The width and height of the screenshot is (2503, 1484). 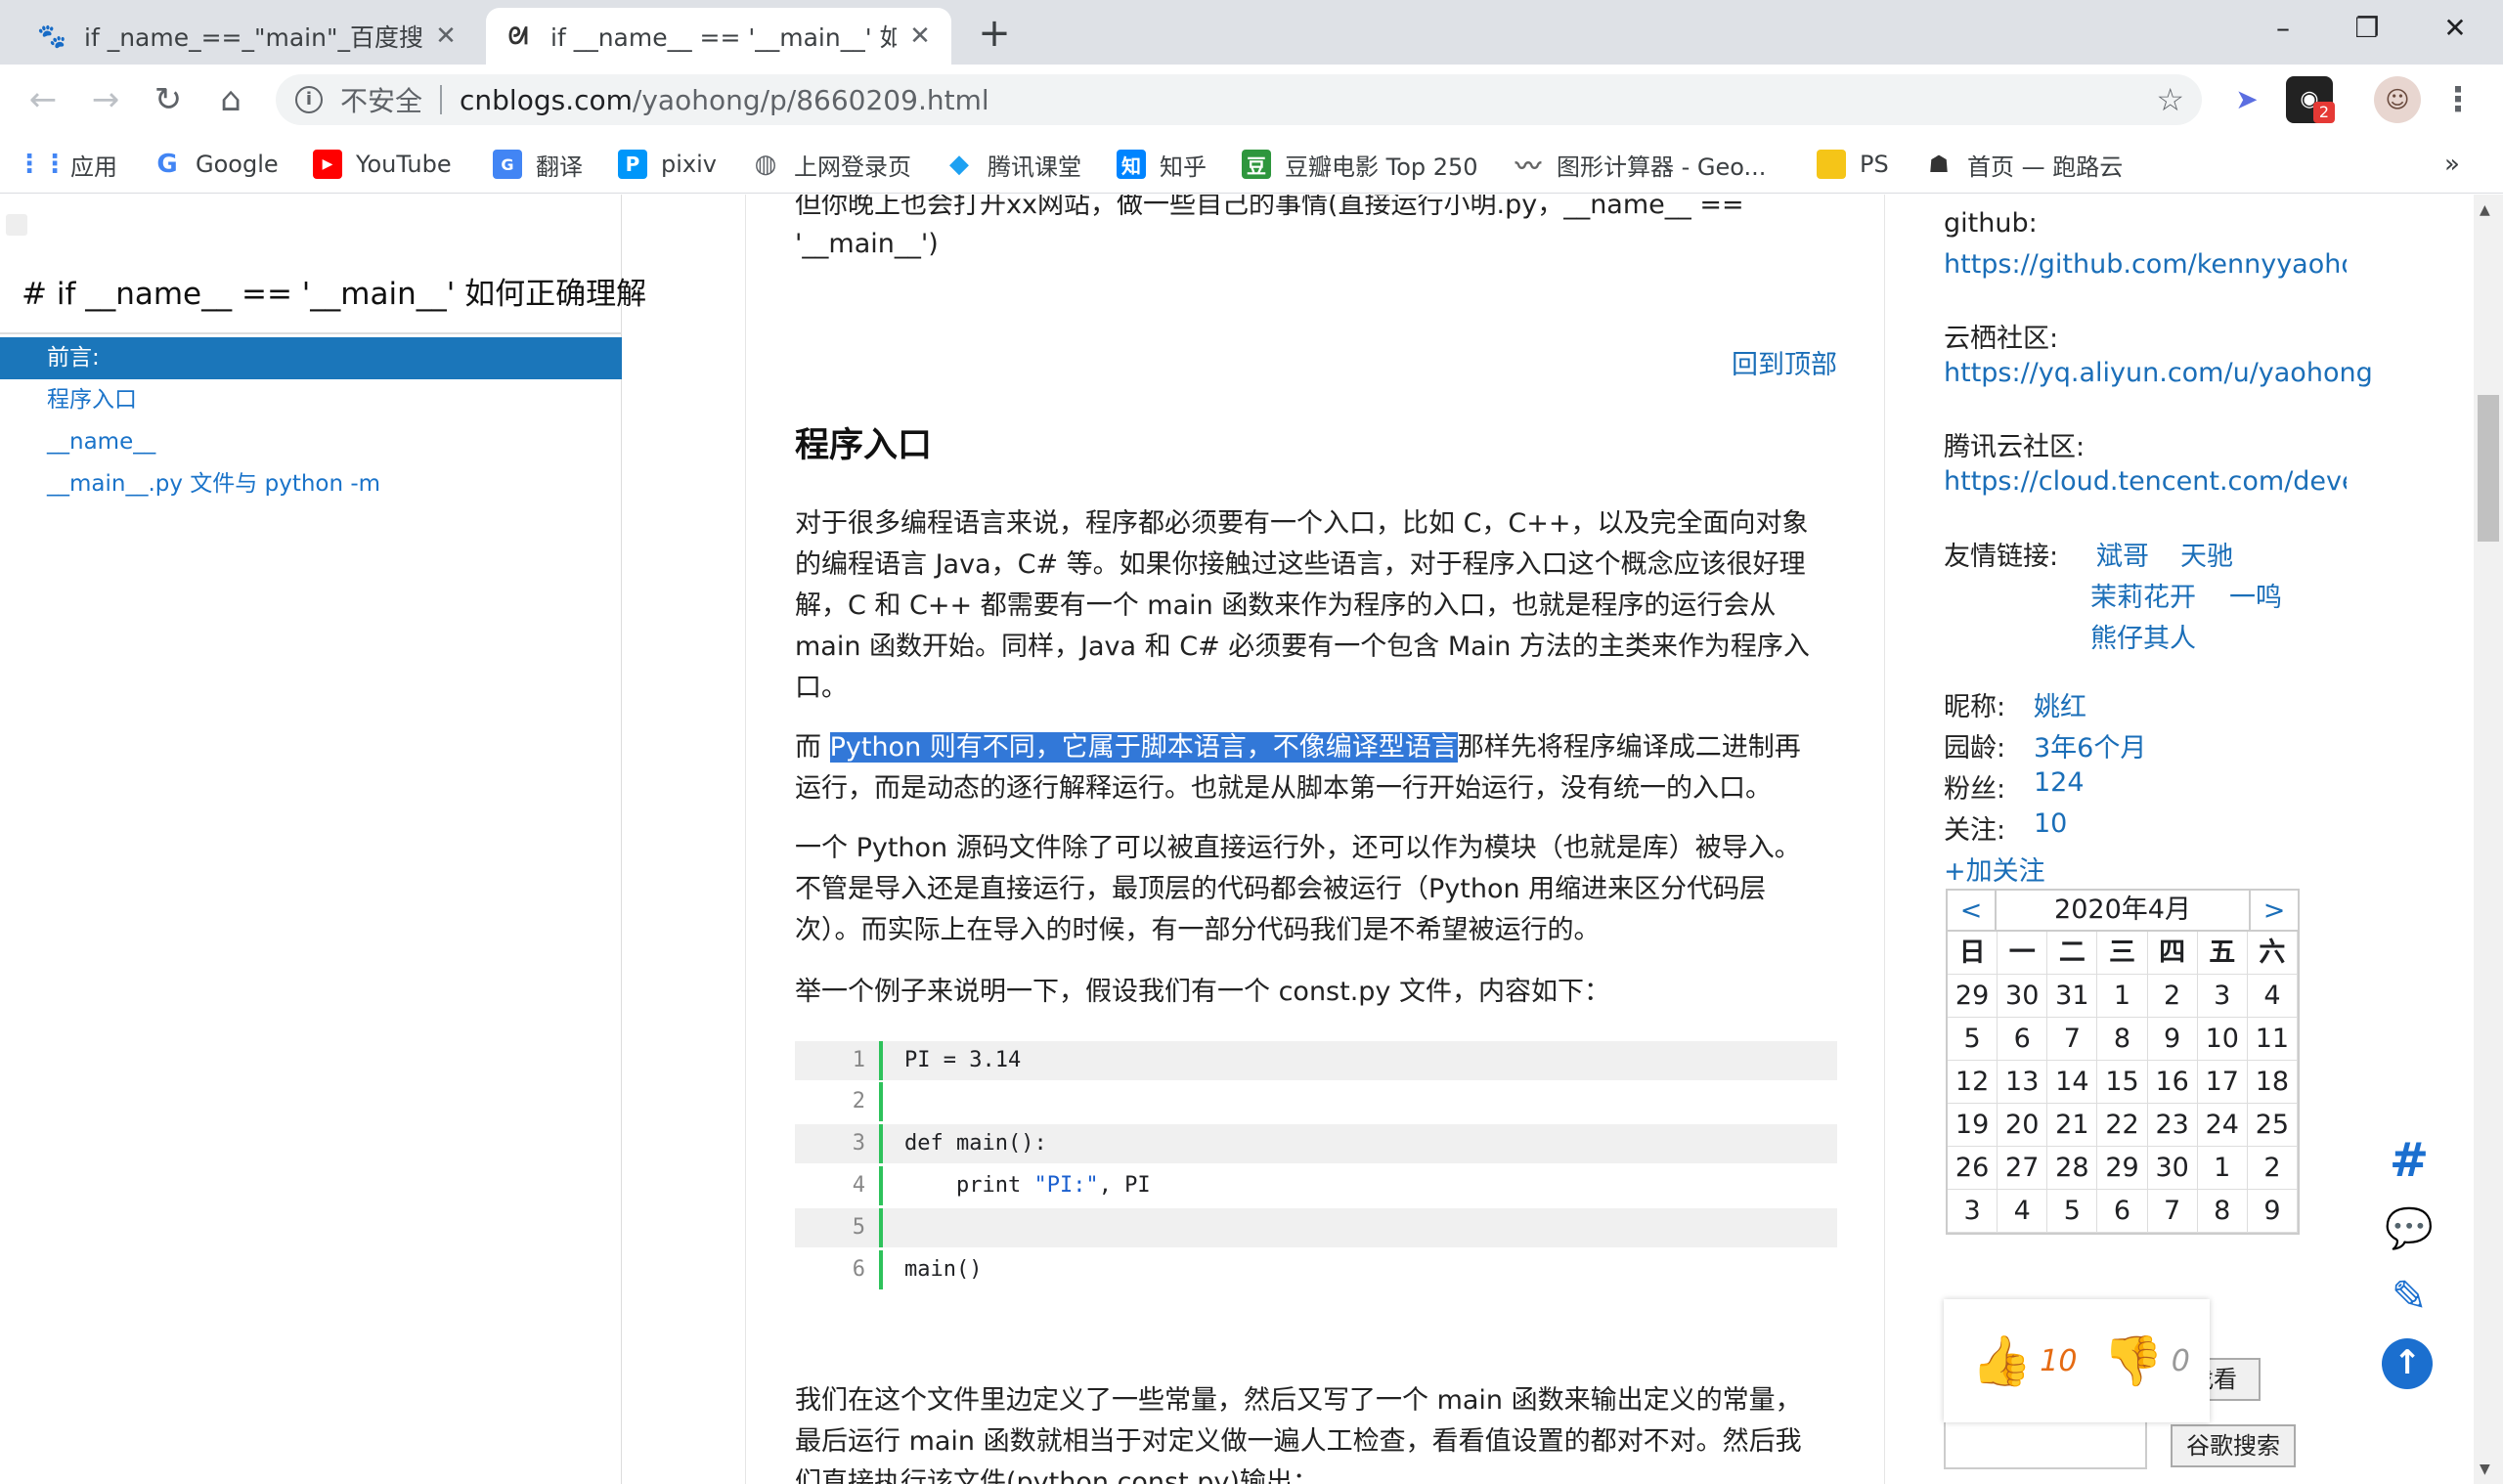 I want to click on calendar-day: 15, so click(x=2122, y=1082).